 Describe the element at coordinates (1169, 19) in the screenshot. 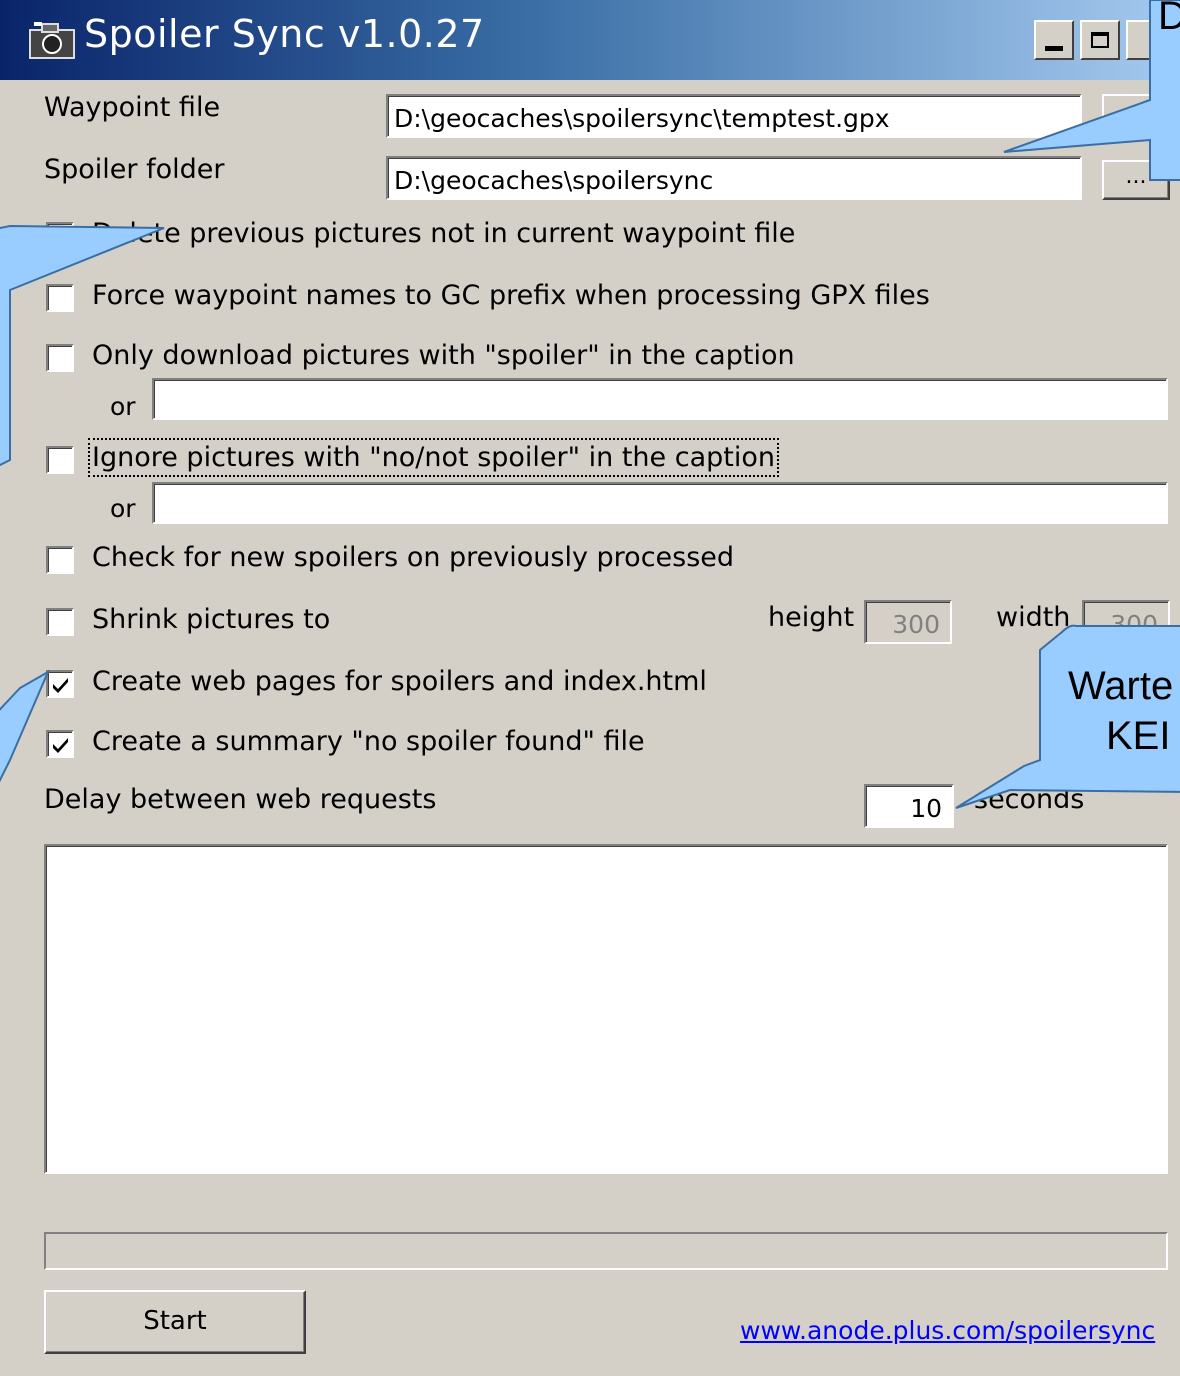

I see `callout-top-right-text: D` at that location.